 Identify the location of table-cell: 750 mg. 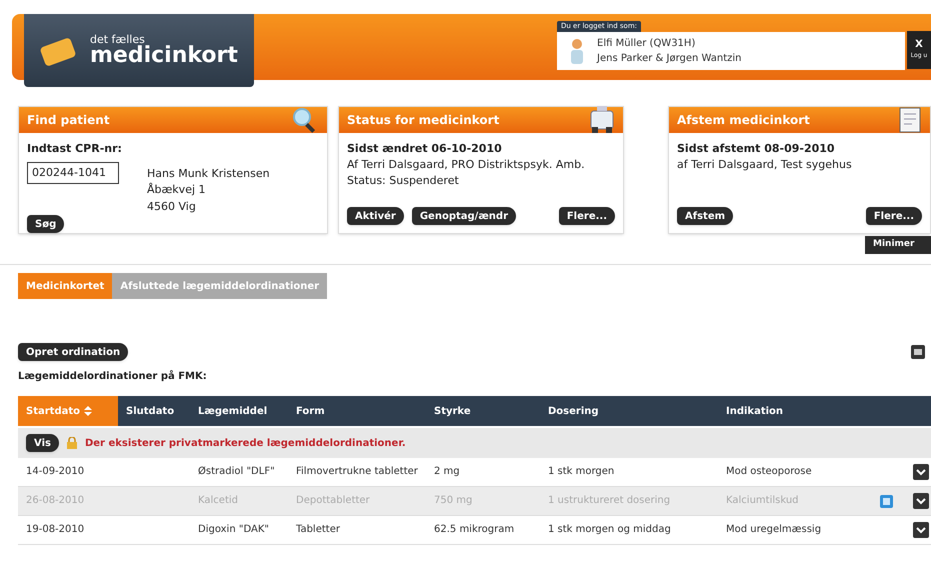
(453, 500).